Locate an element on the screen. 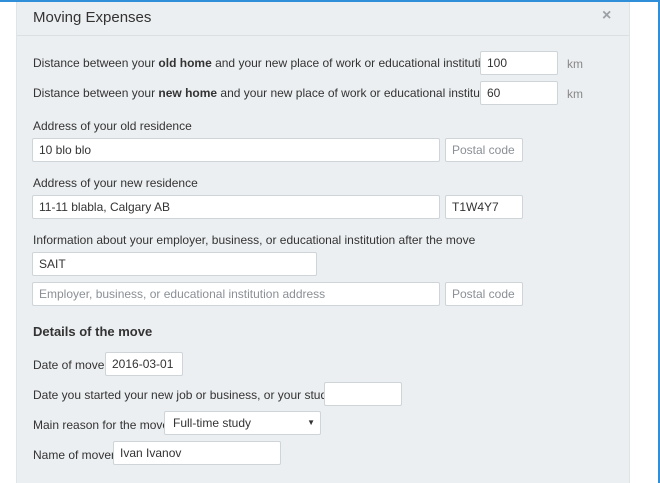  reason-select: Full-time study ▼ is located at coordinates (242, 423).